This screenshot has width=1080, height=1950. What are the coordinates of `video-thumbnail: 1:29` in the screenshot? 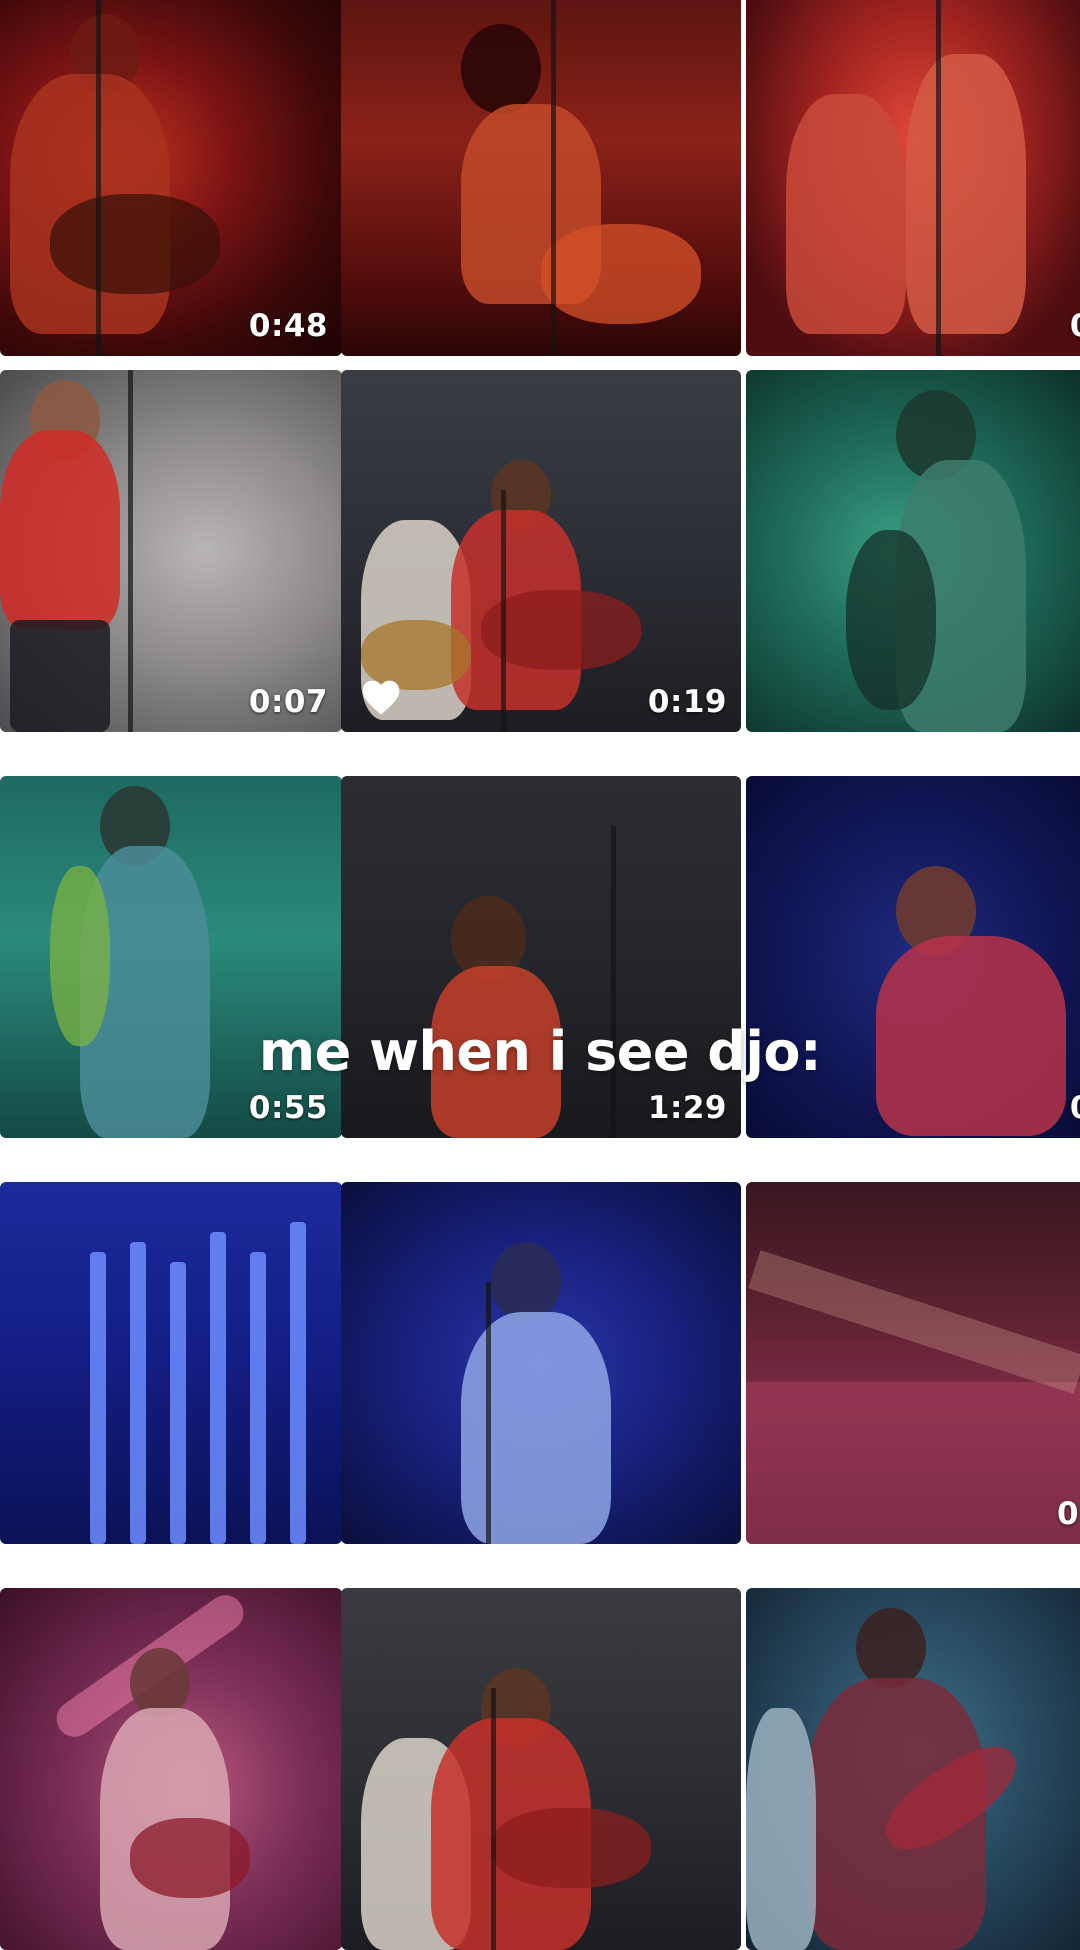 It's located at (541, 957).